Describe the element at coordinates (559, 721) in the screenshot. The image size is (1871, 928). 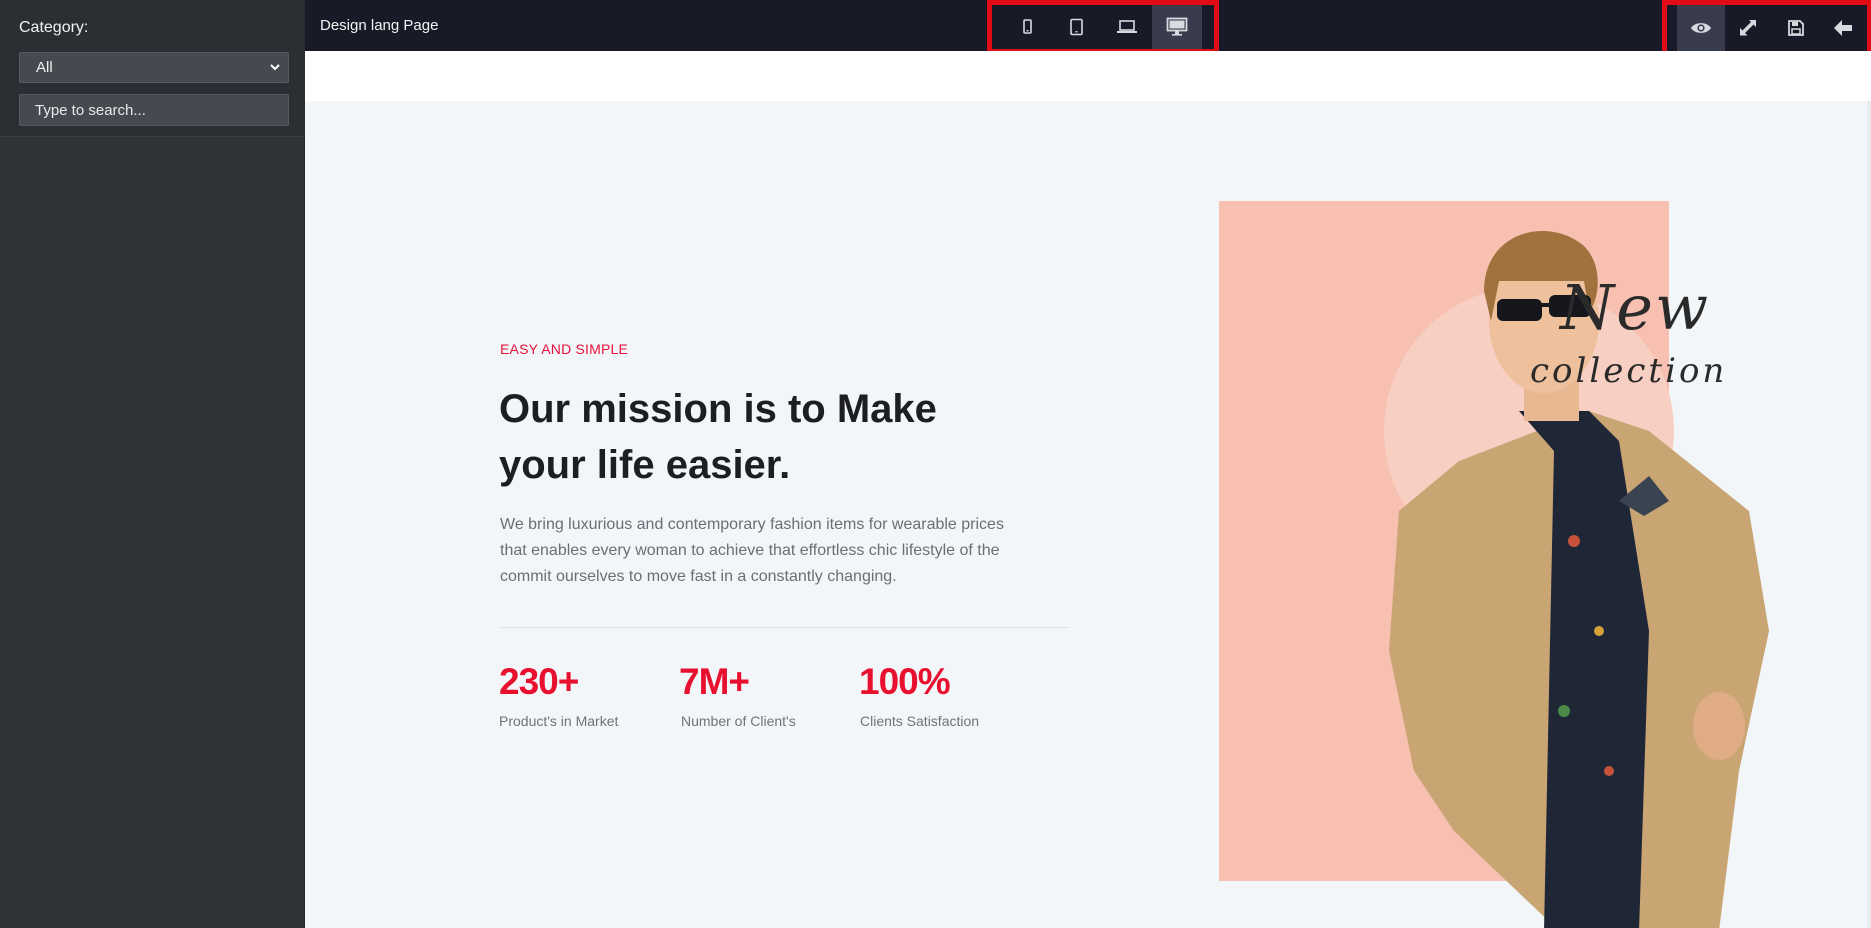
I see `stat-label: Product's in Market` at that location.